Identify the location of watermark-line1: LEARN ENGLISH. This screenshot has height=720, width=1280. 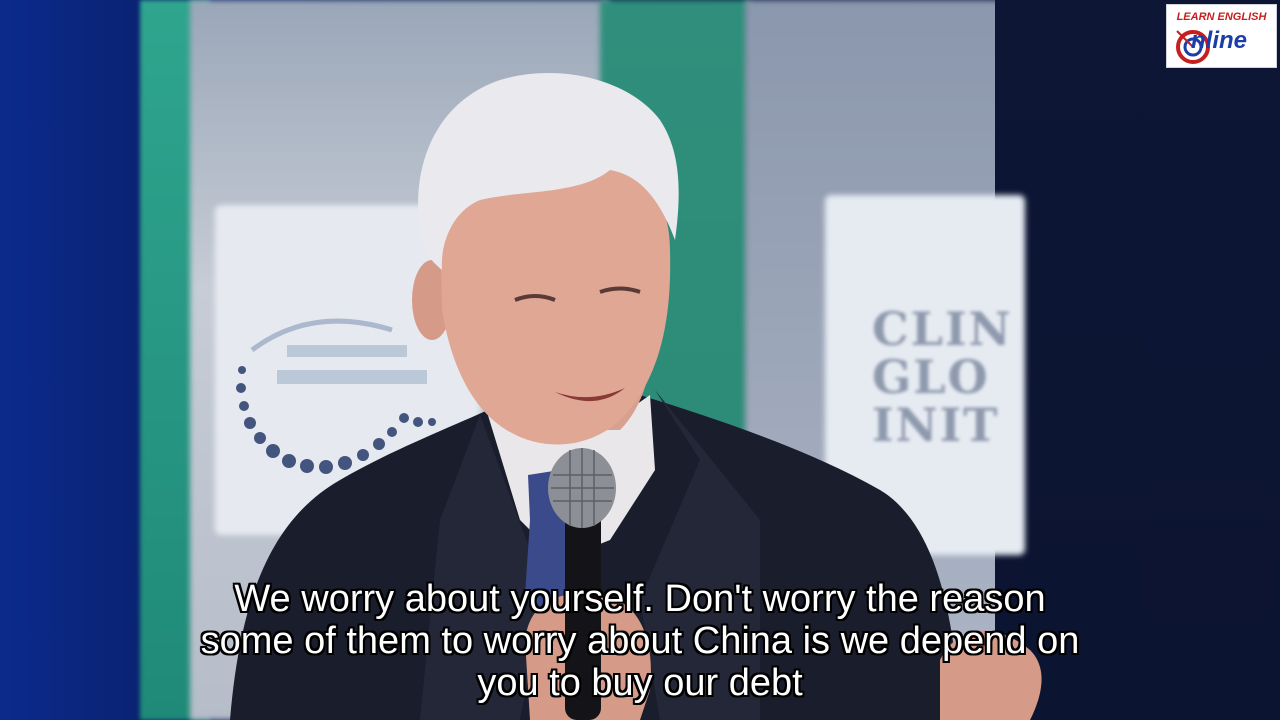
(1221, 17).